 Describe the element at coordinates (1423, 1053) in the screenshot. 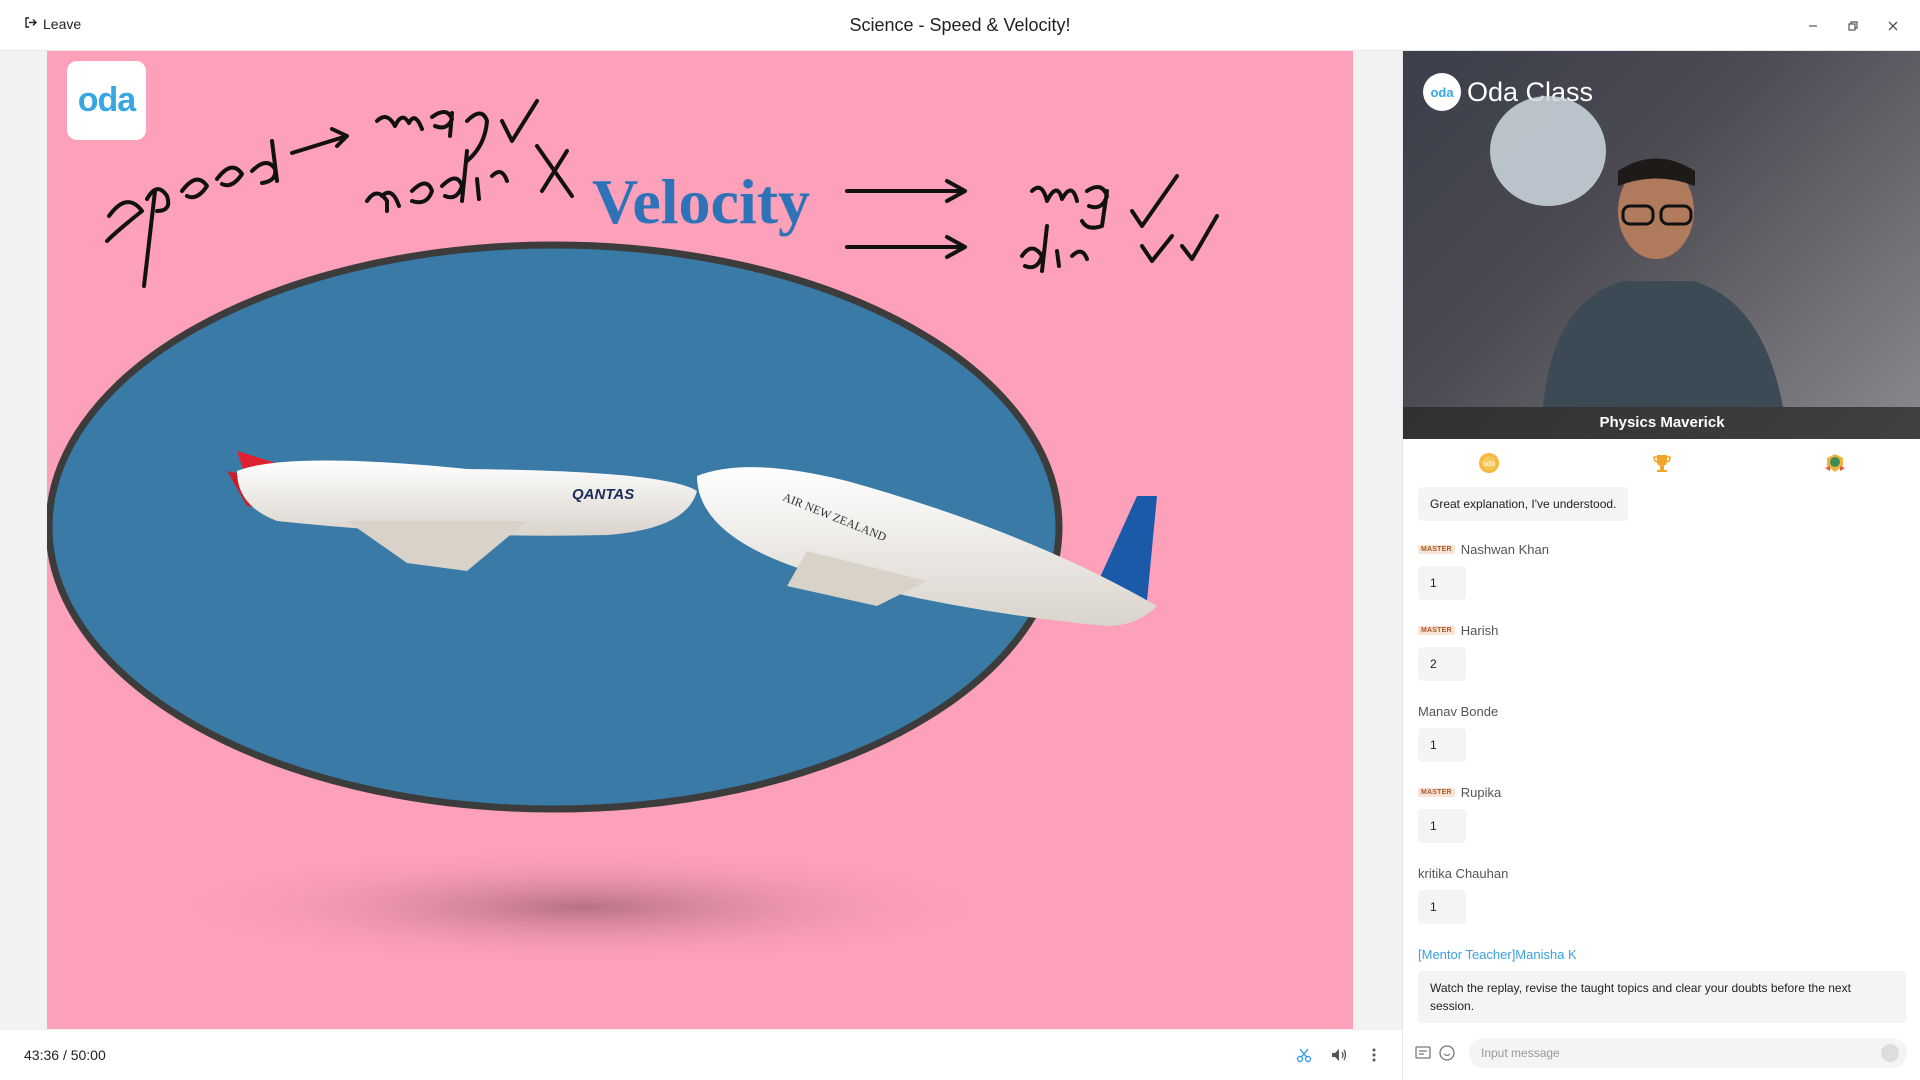

I see `whiteboard-icon` at that location.